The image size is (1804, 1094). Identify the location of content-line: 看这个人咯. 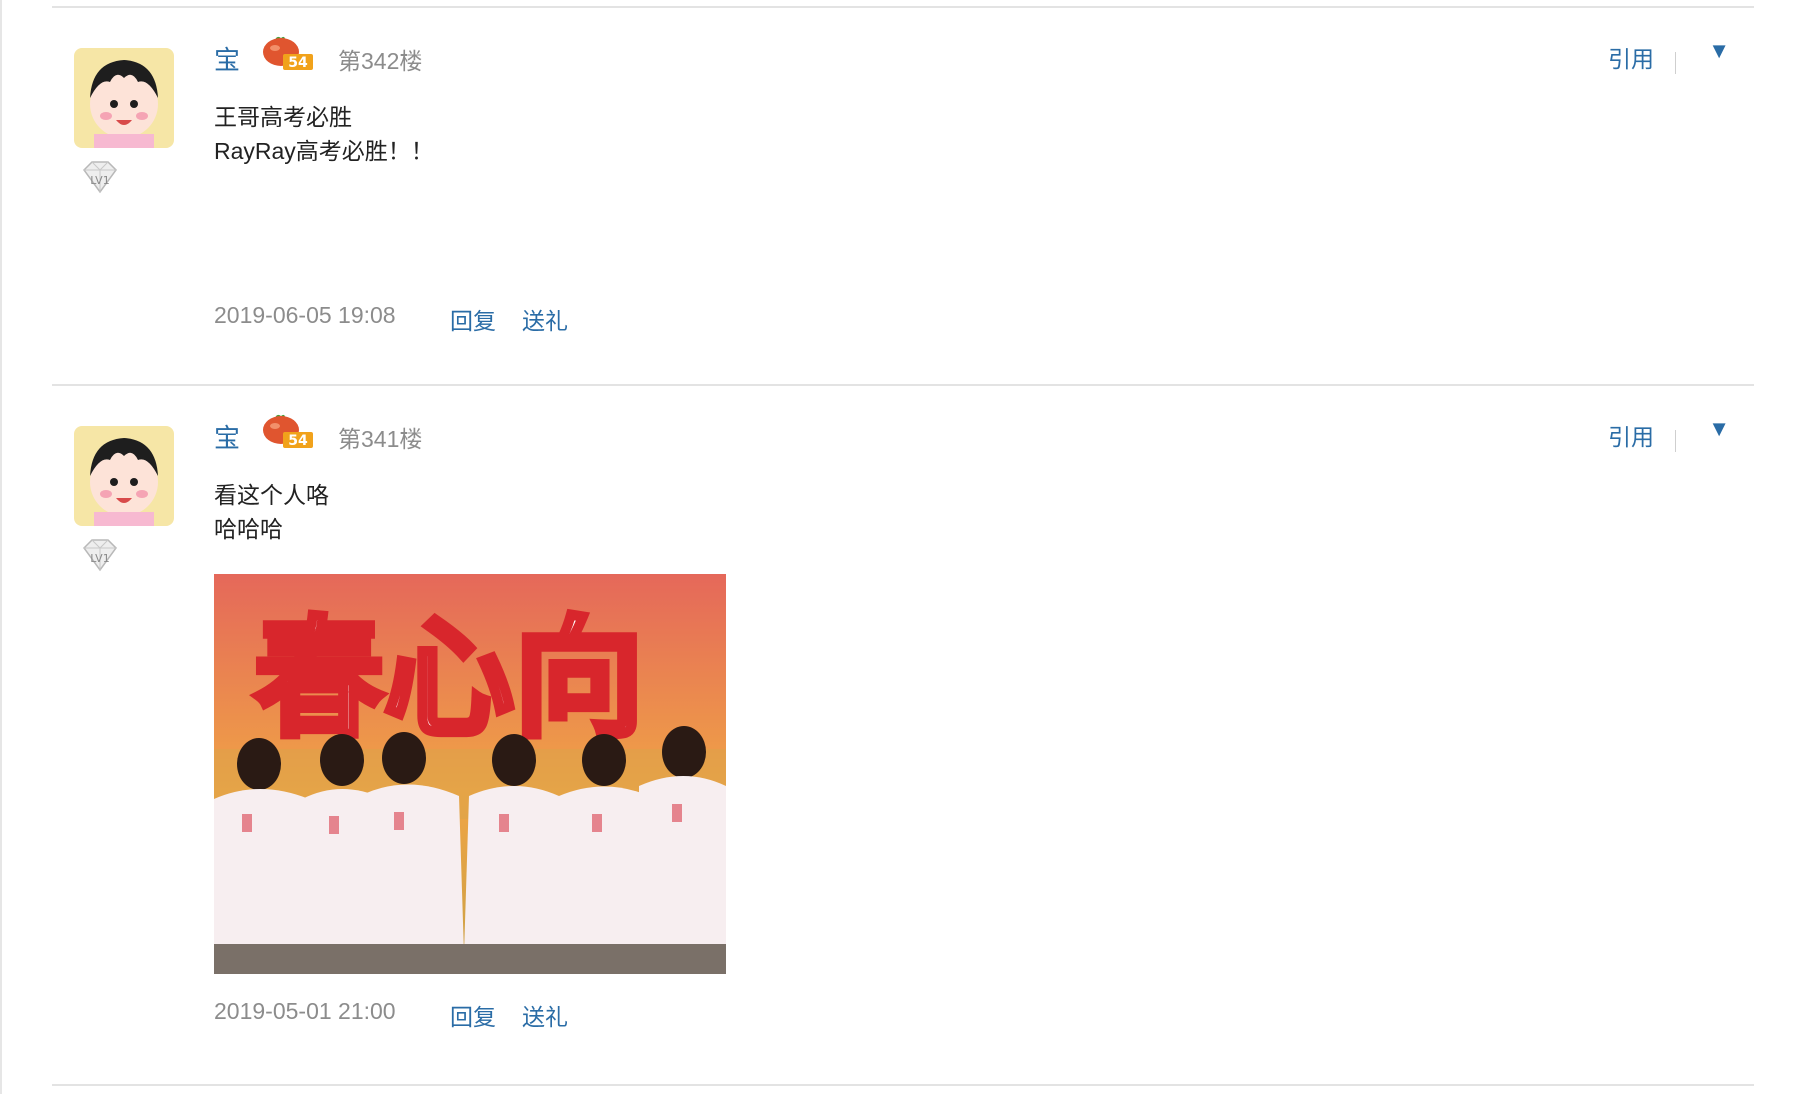
(271, 495).